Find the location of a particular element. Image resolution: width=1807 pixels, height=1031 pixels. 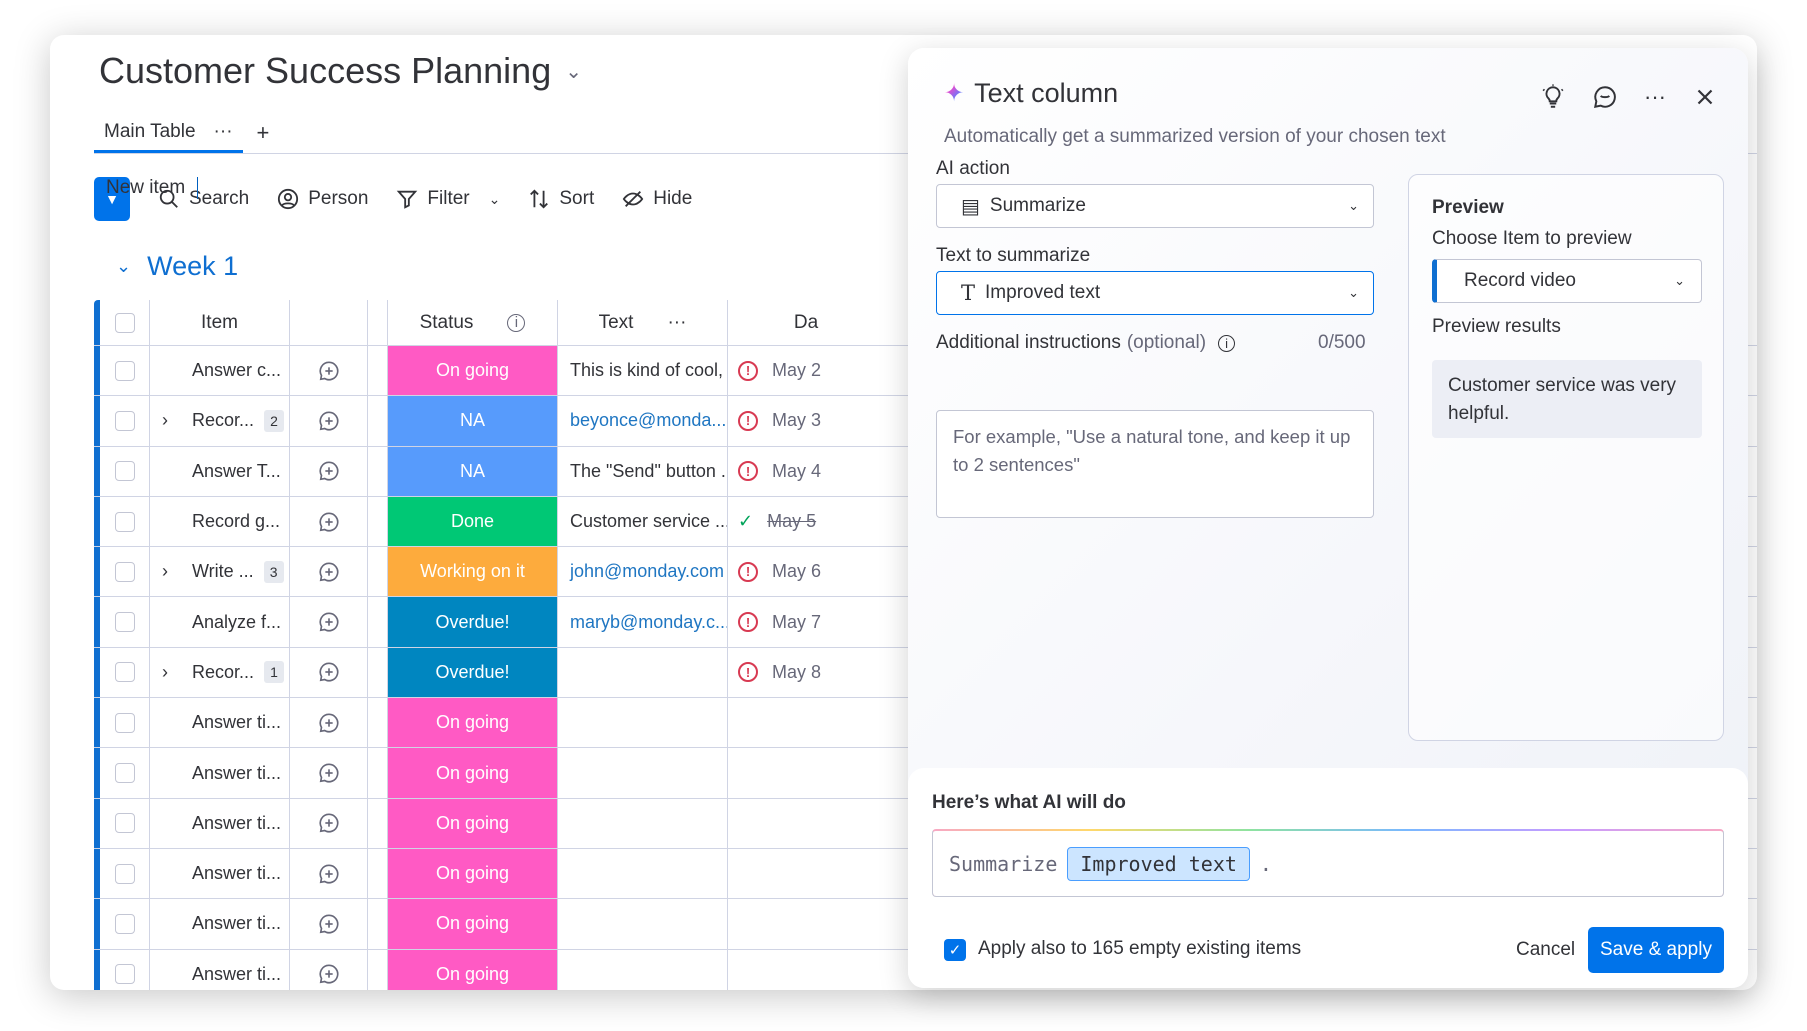

filter-button: Filter ⌄ is located at coordinates (448, 199).